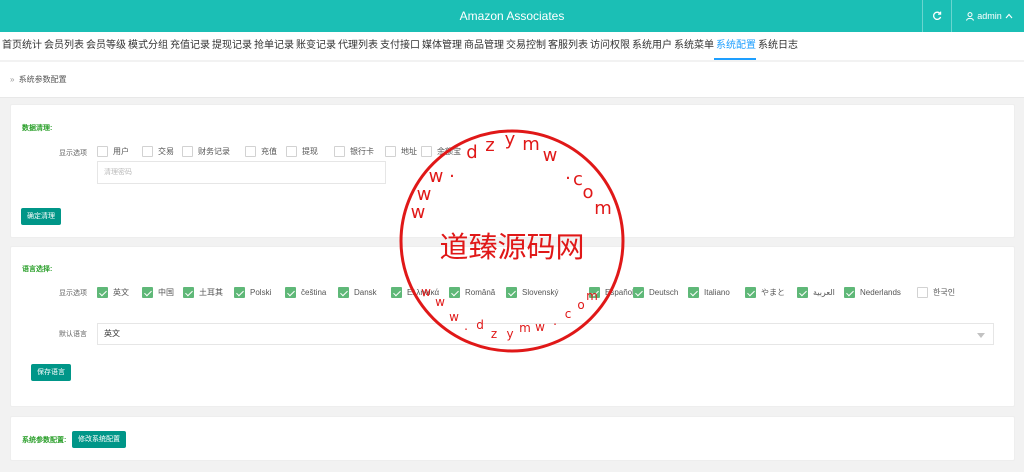 The image size is (1024, 472). What do you see at coordinates (105, 46) in the screenshot?
I see `nav-item: 会员等级` at bounding box center [105, 46].